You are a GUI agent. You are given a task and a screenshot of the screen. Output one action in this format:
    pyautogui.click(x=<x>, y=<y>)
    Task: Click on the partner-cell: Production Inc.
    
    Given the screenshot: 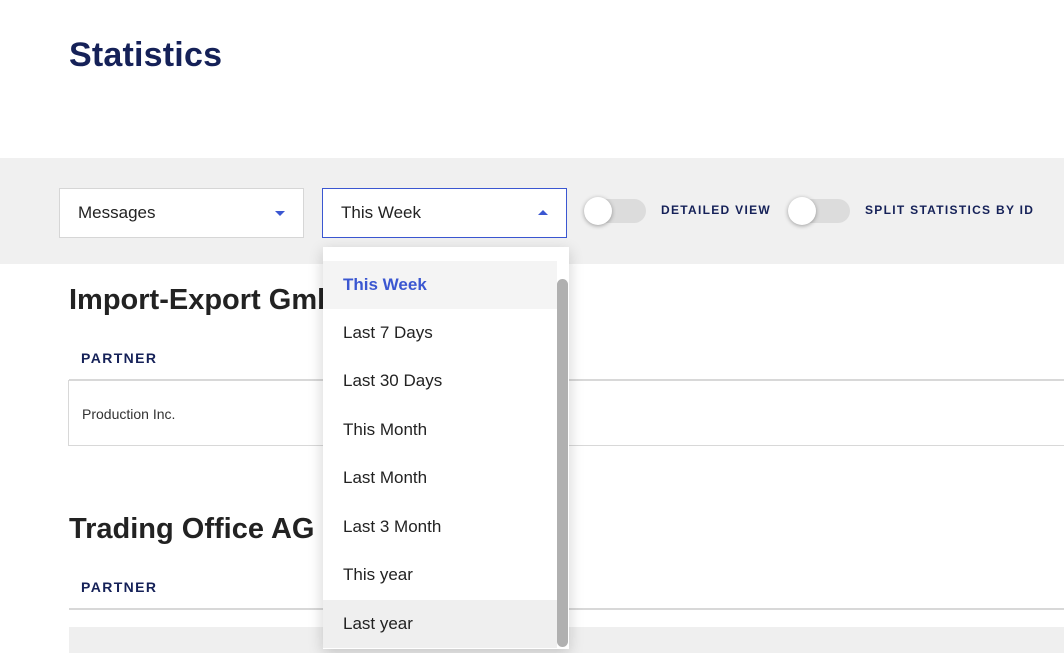 What is the action you would take?
    pyautogui.click(x=129, y=414)
    